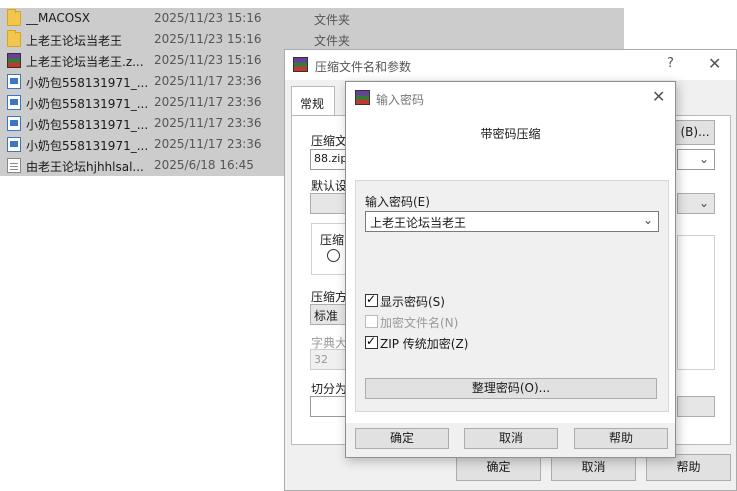 The width and height of the screenshot is (737, 491). What do you see at coordinates (510, 97) in the screenshot?
I see `dialog-titlebar: 输入密码 ✕` at bounding box center [510, 97].